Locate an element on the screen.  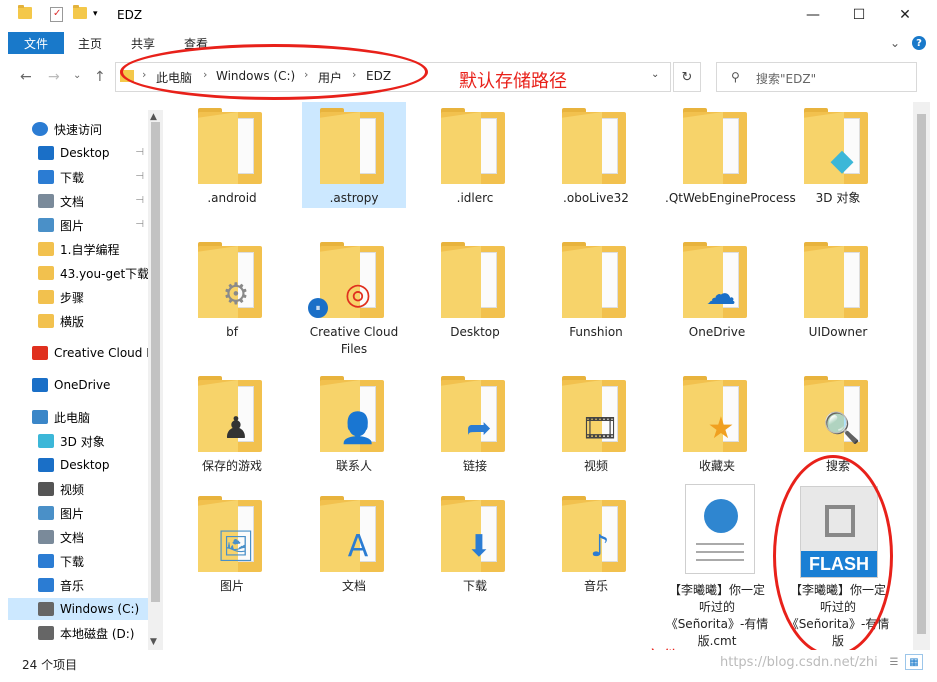
sidebar-item-1: 快速访问 is located at coordinates (78, 129).